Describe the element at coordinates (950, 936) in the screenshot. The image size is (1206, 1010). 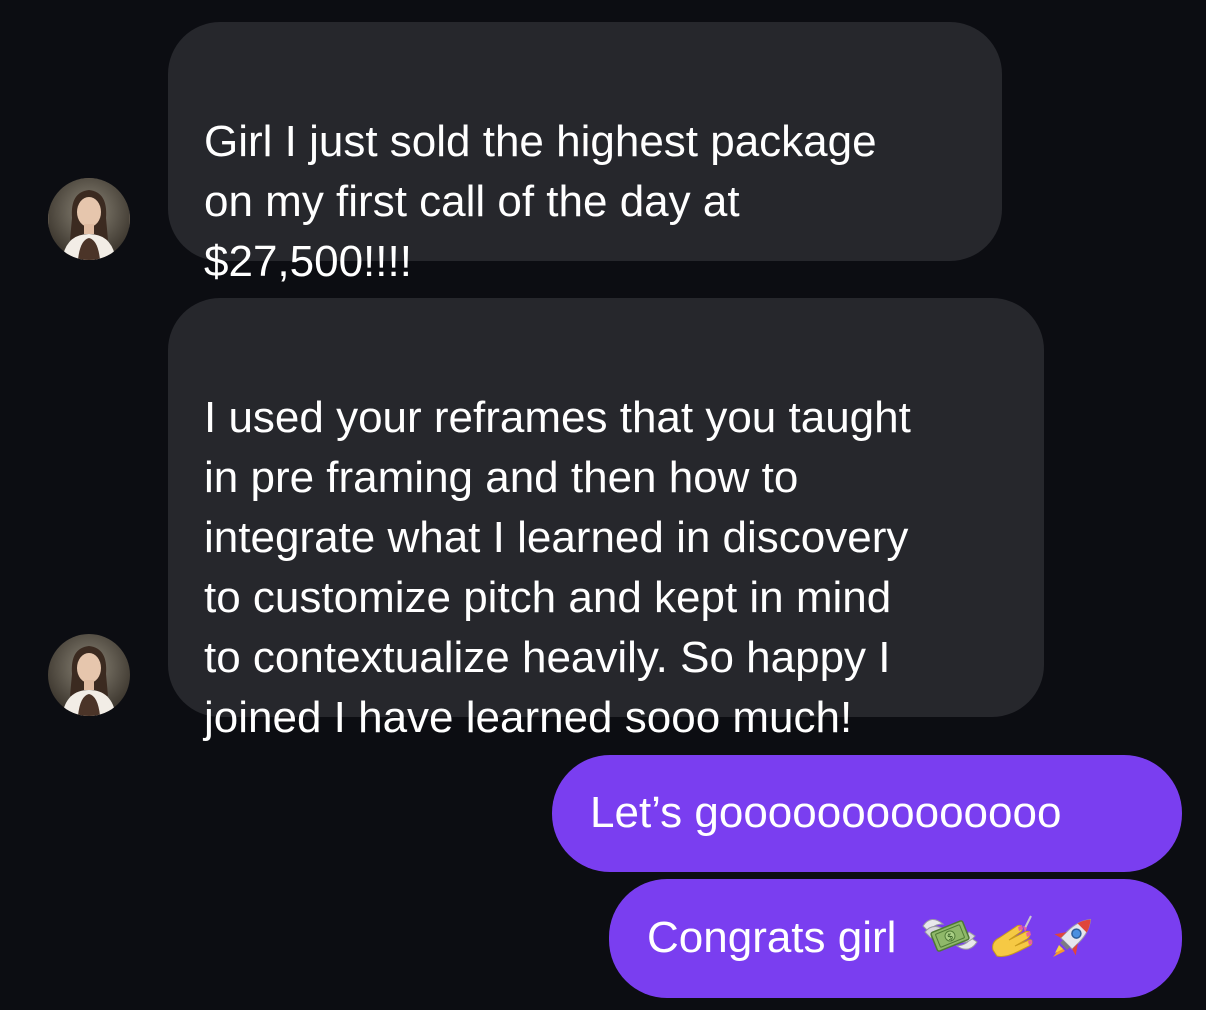
I see `money-with-wings-icon: $` at that location.